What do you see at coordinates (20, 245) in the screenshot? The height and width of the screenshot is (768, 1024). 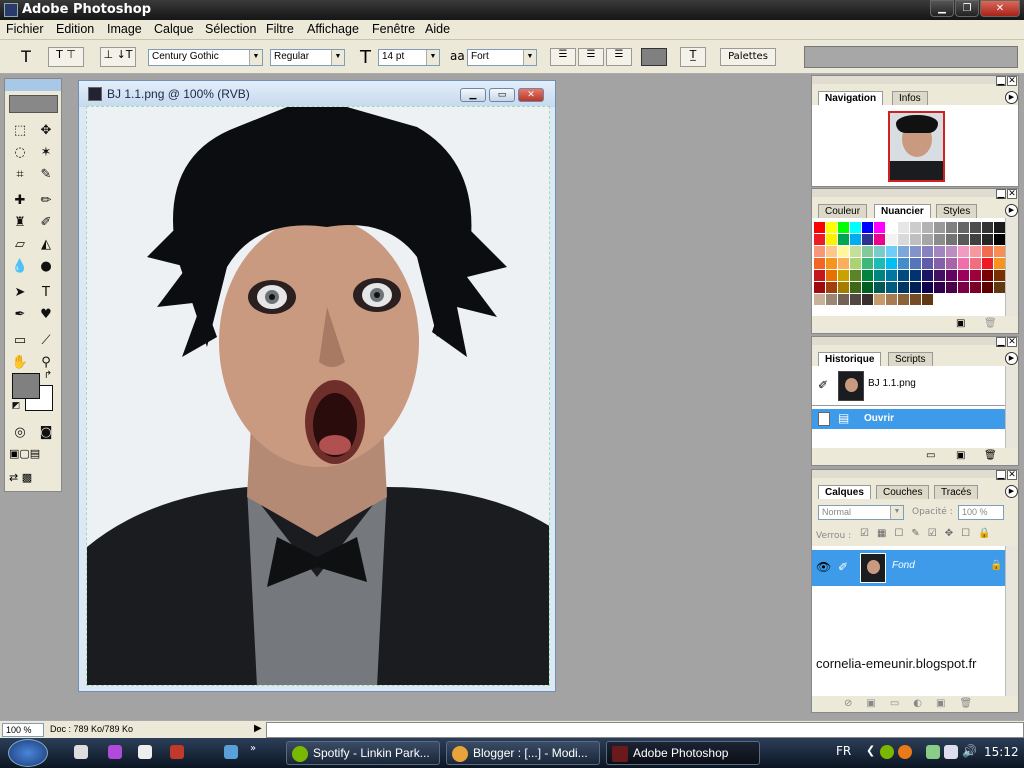 I see `eraser-tool-icon: ▱` at bounding box center [20, 245].